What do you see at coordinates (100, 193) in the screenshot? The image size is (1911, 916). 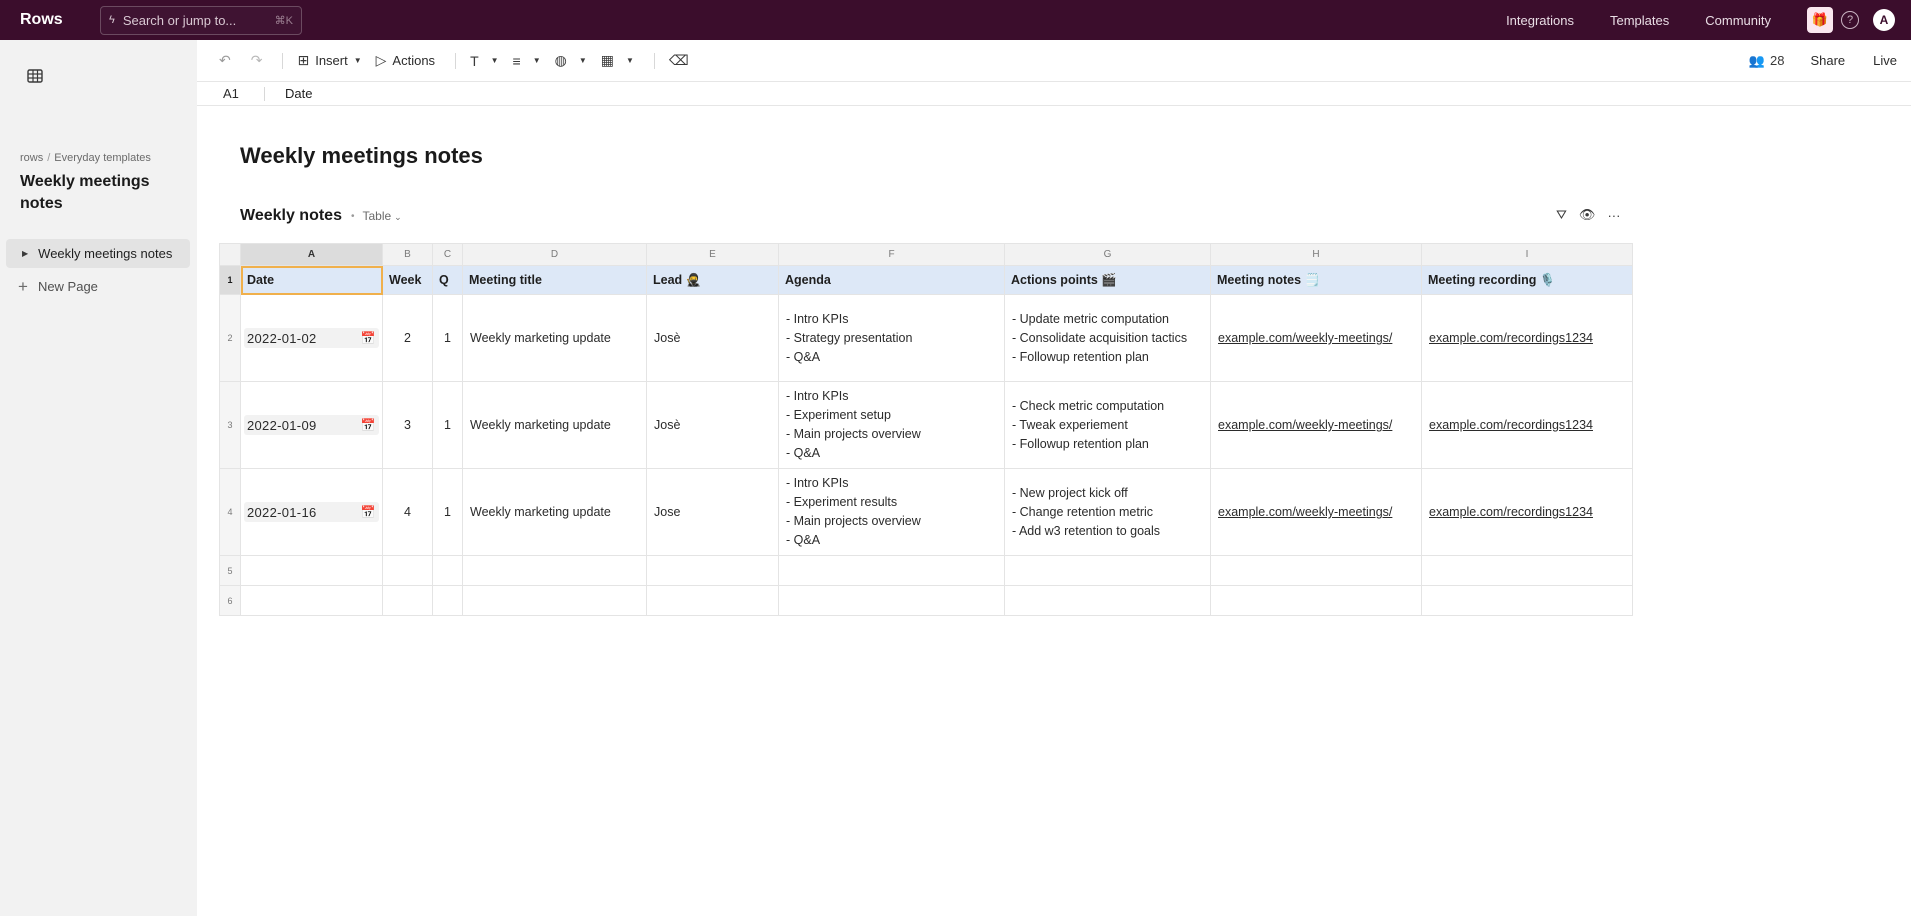 I see `document-title: Weekly meetings notes` at bounding box center [100, 193].